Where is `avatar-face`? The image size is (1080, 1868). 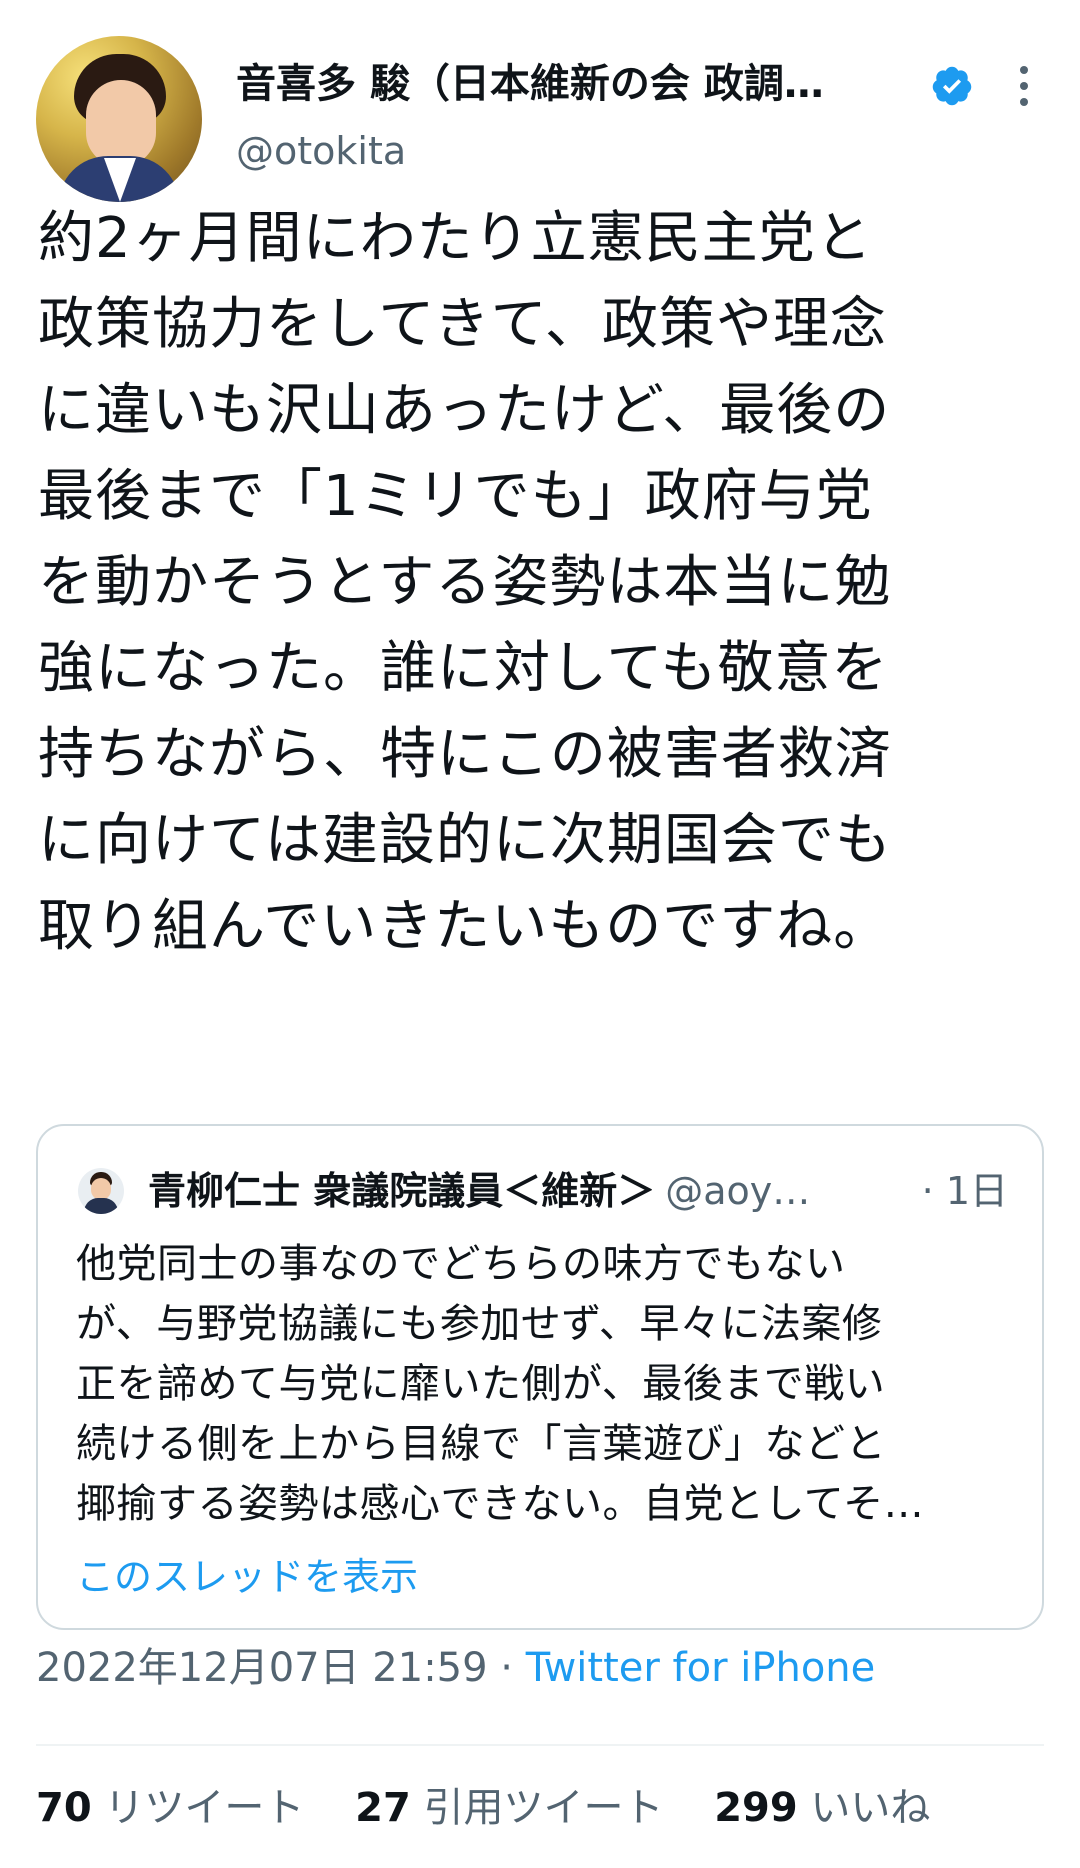
avatar-face is located at coordinates (121, 123).